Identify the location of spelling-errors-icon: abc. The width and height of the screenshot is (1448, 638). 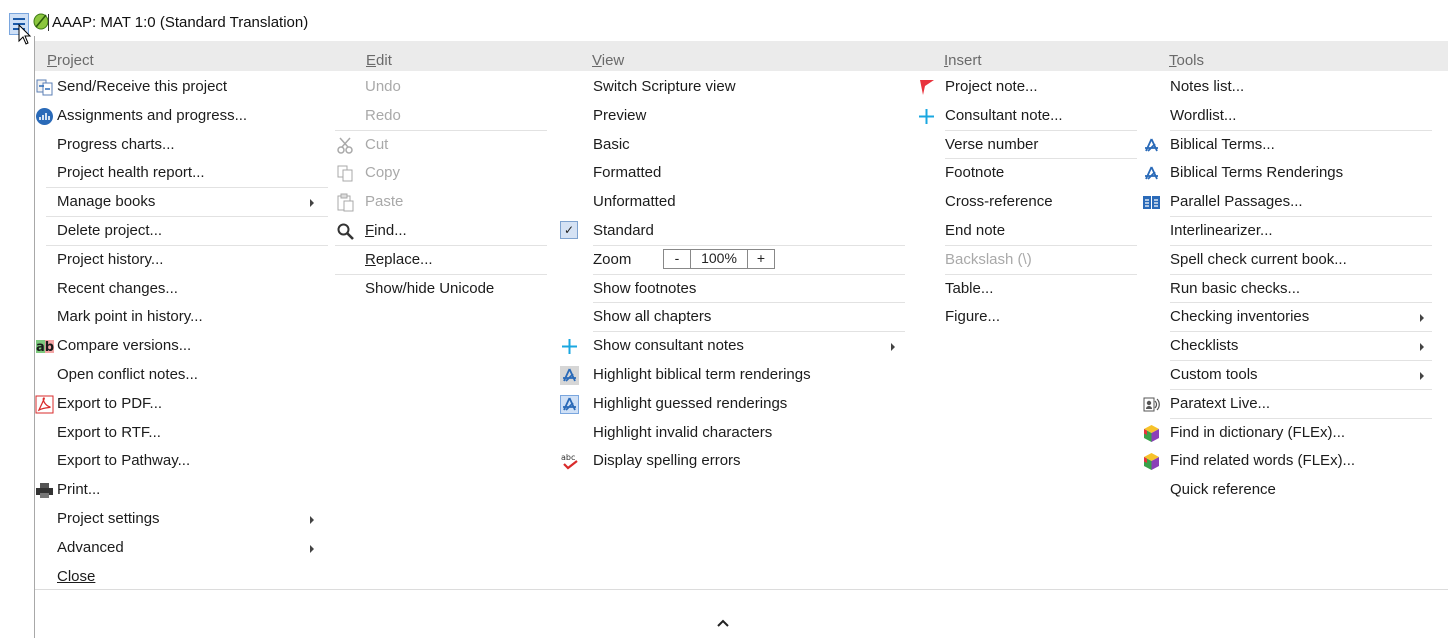
(569, 461).